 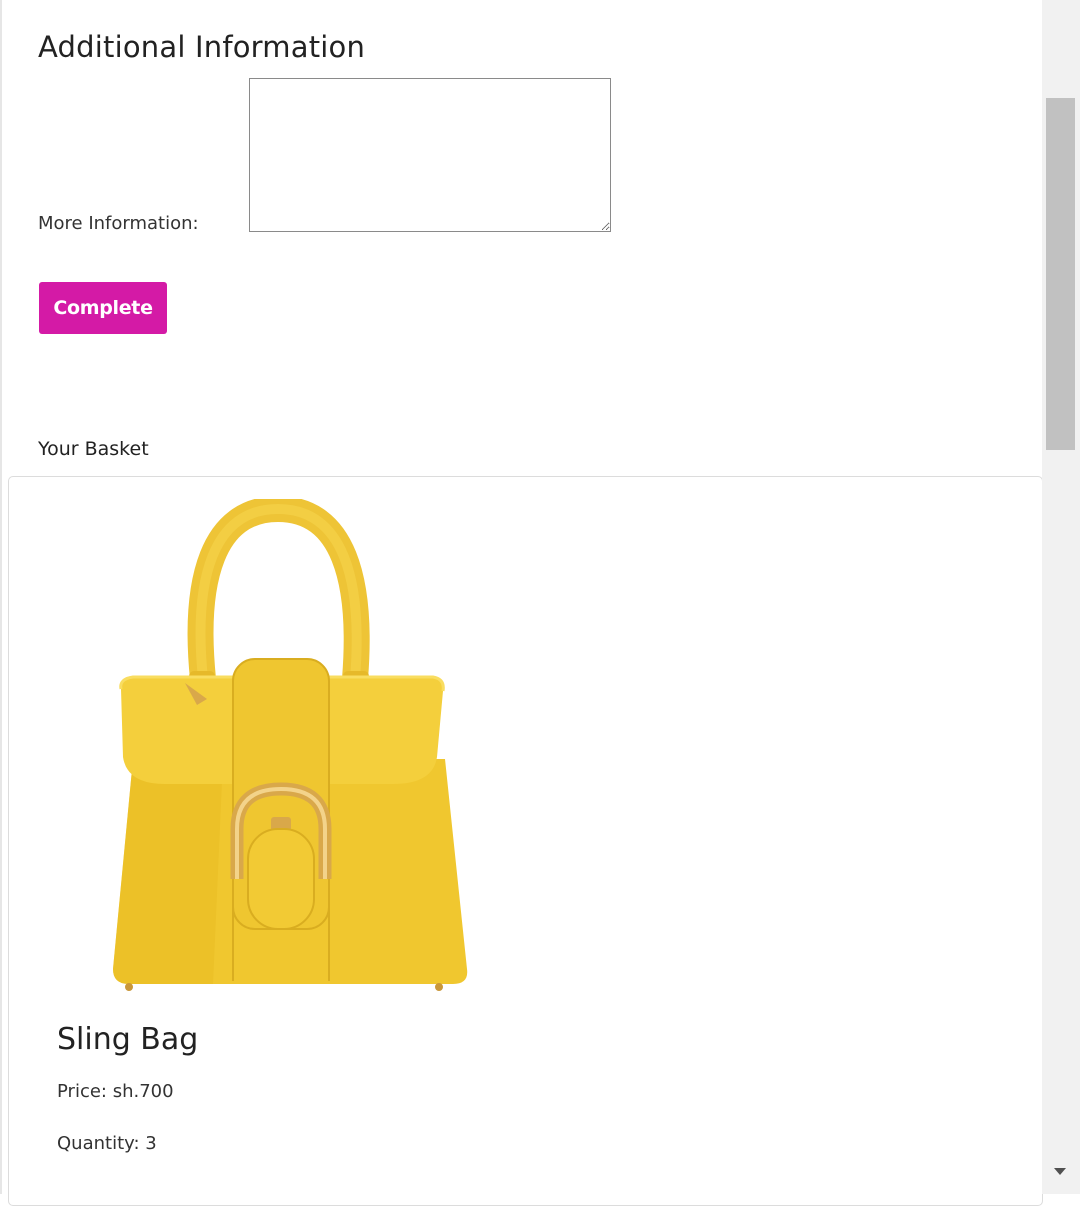 I want to click on product-price: Price: sh.700, so click(x=115, y=1091).